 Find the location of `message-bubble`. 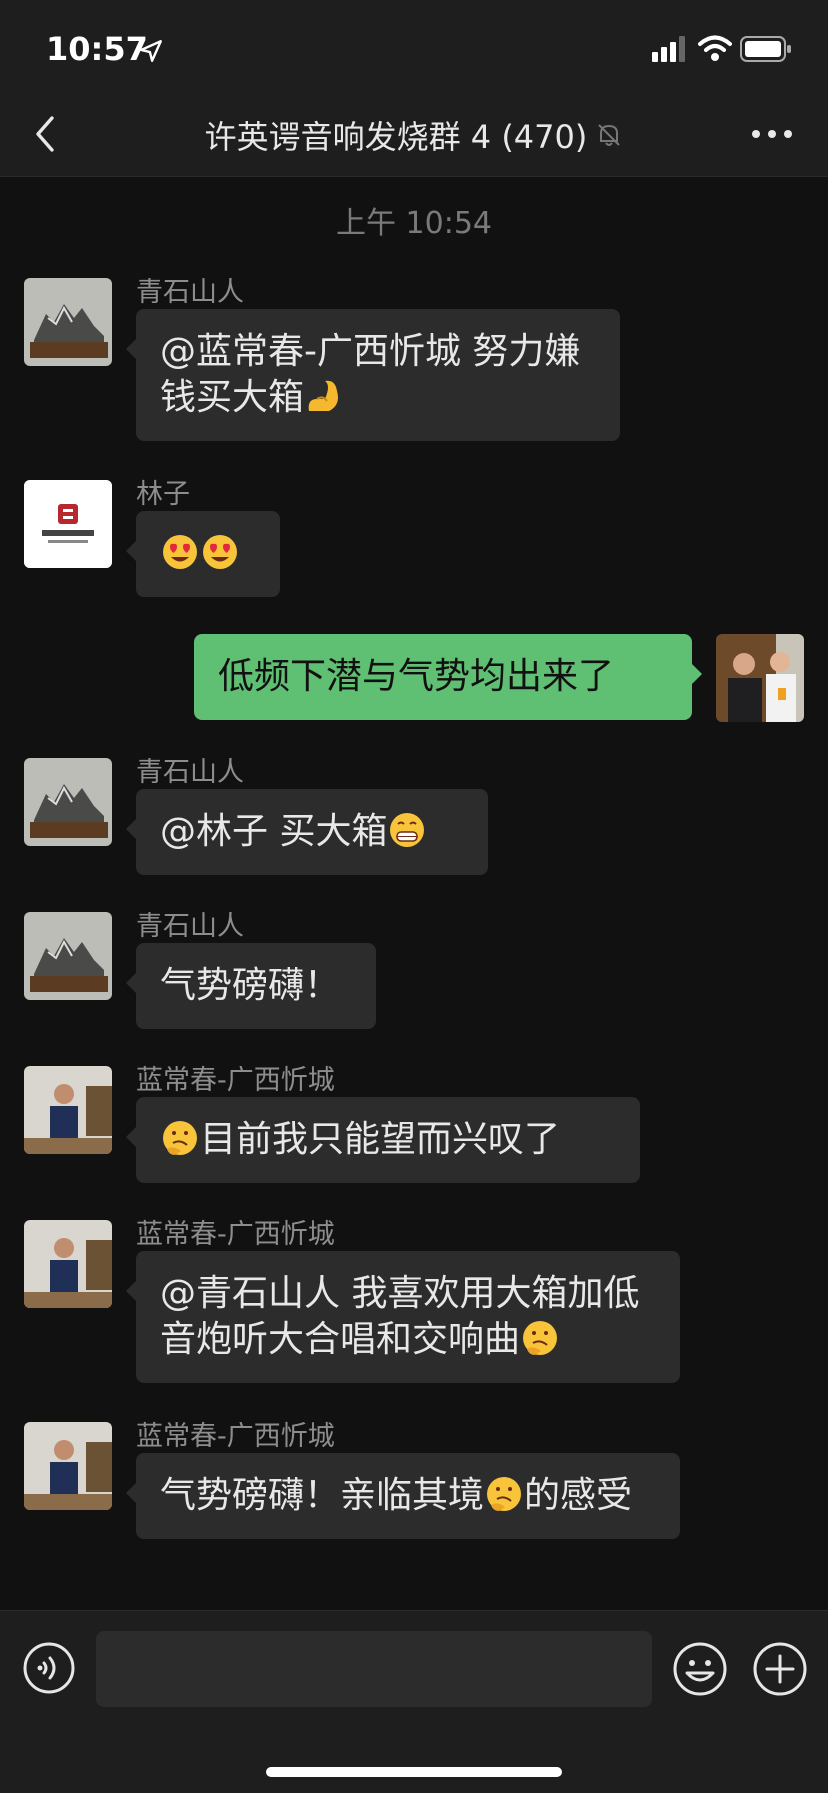

message-bubble is located at coordinates (203, 554).